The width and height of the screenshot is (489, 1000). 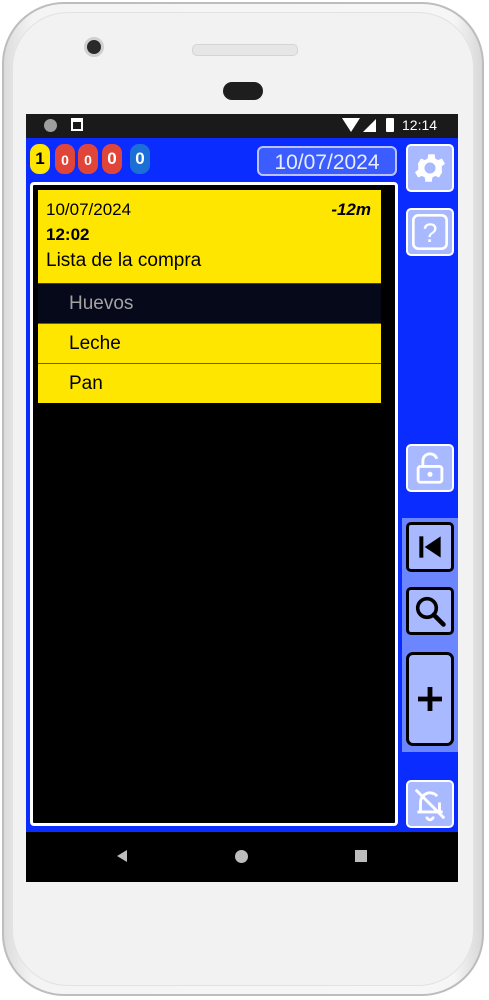 I want to click on go-first-button, so click(x=430, y=547).